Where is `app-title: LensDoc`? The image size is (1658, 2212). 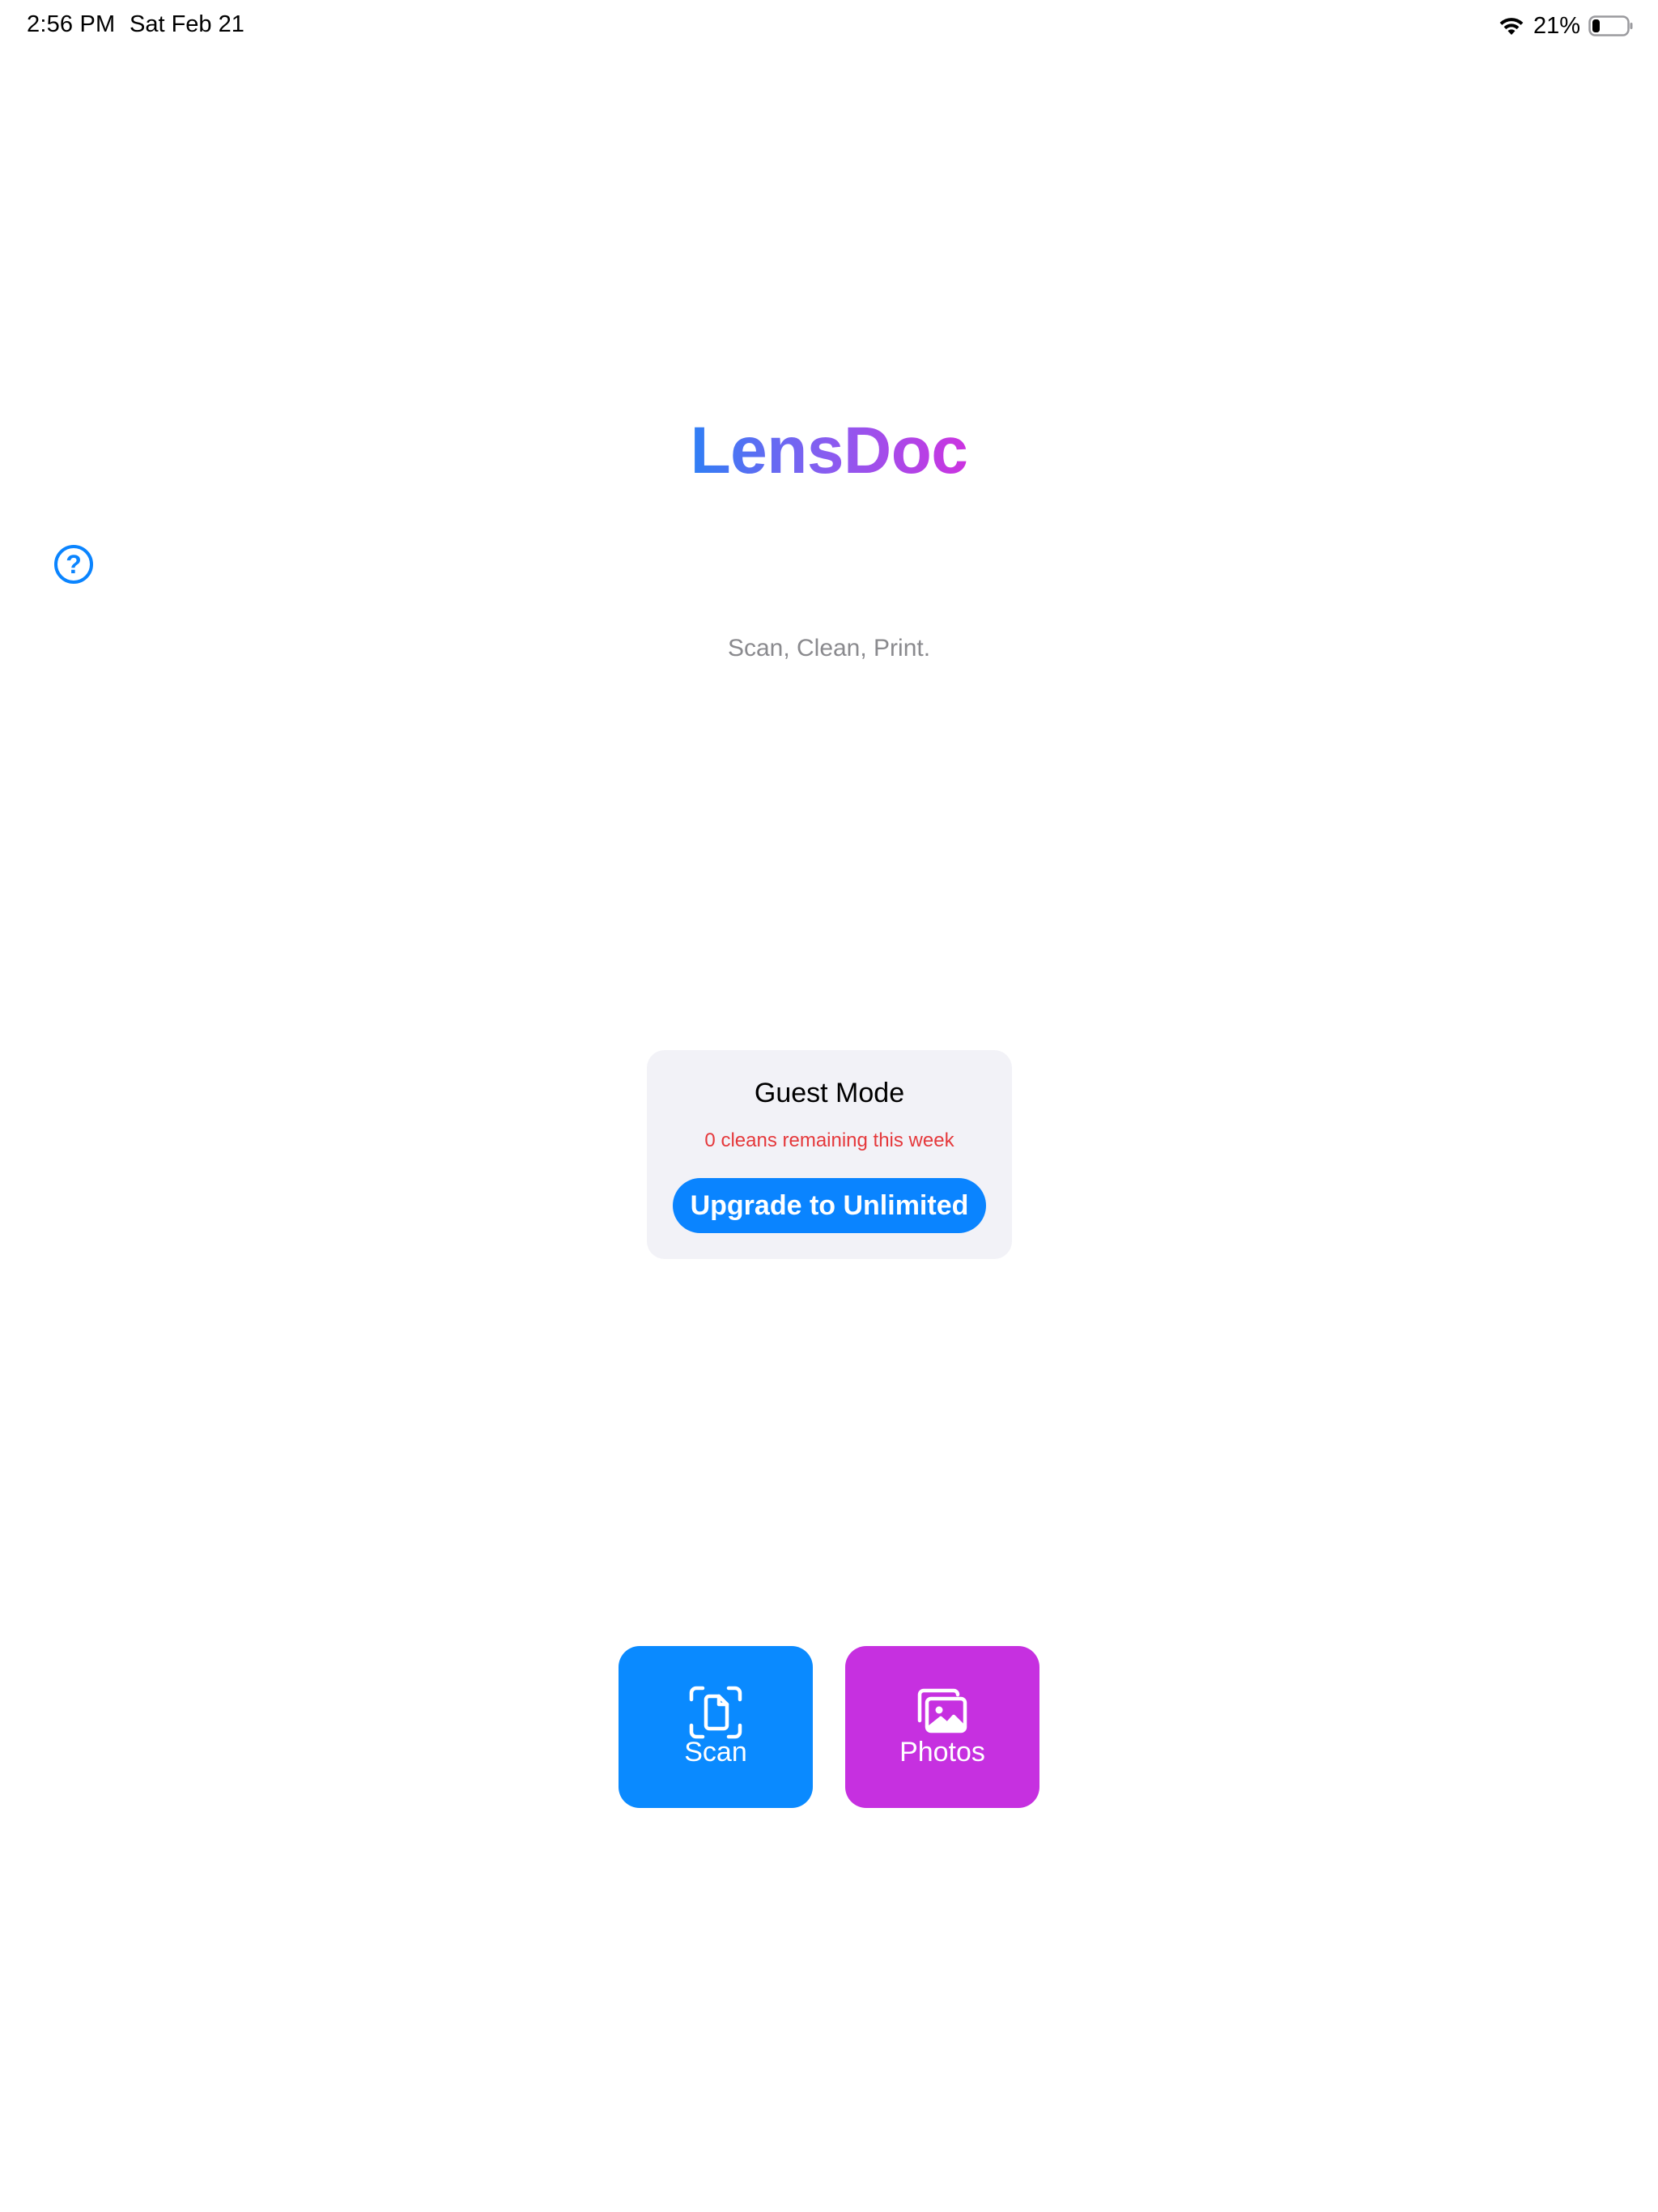 app-title: LensDoc is located at coordinates (829, 451).